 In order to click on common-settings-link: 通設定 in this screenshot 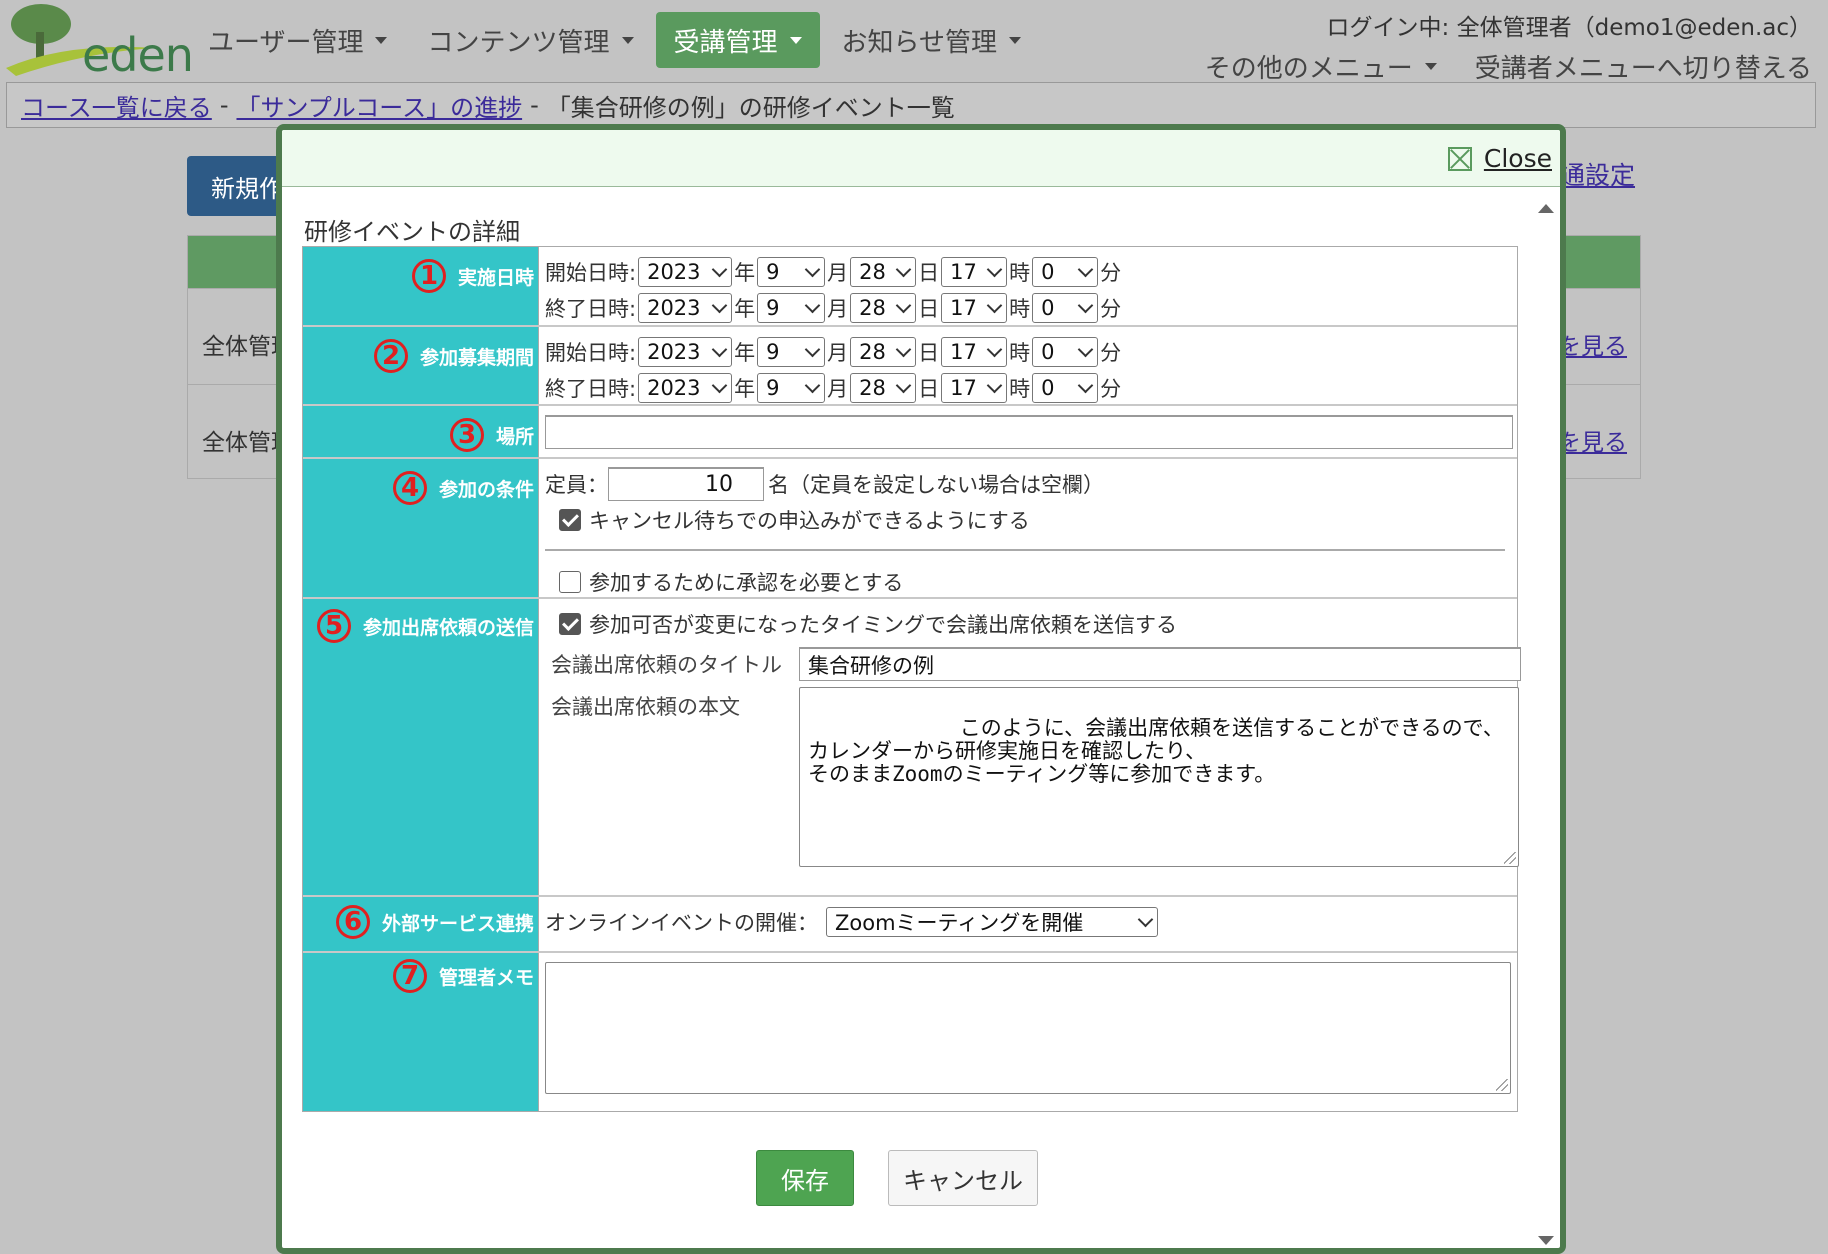, I will do `click(1597, 174)`.